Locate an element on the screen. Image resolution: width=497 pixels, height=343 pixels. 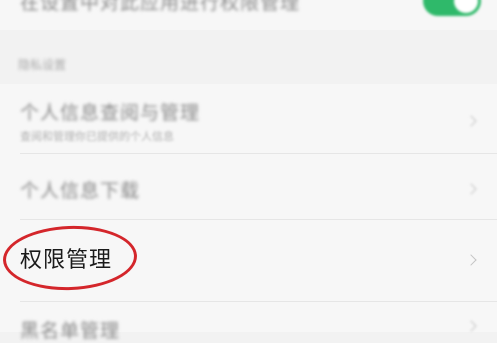
list-item-title: 个人信息查阅与管理 is located at coordinates (110, 113).